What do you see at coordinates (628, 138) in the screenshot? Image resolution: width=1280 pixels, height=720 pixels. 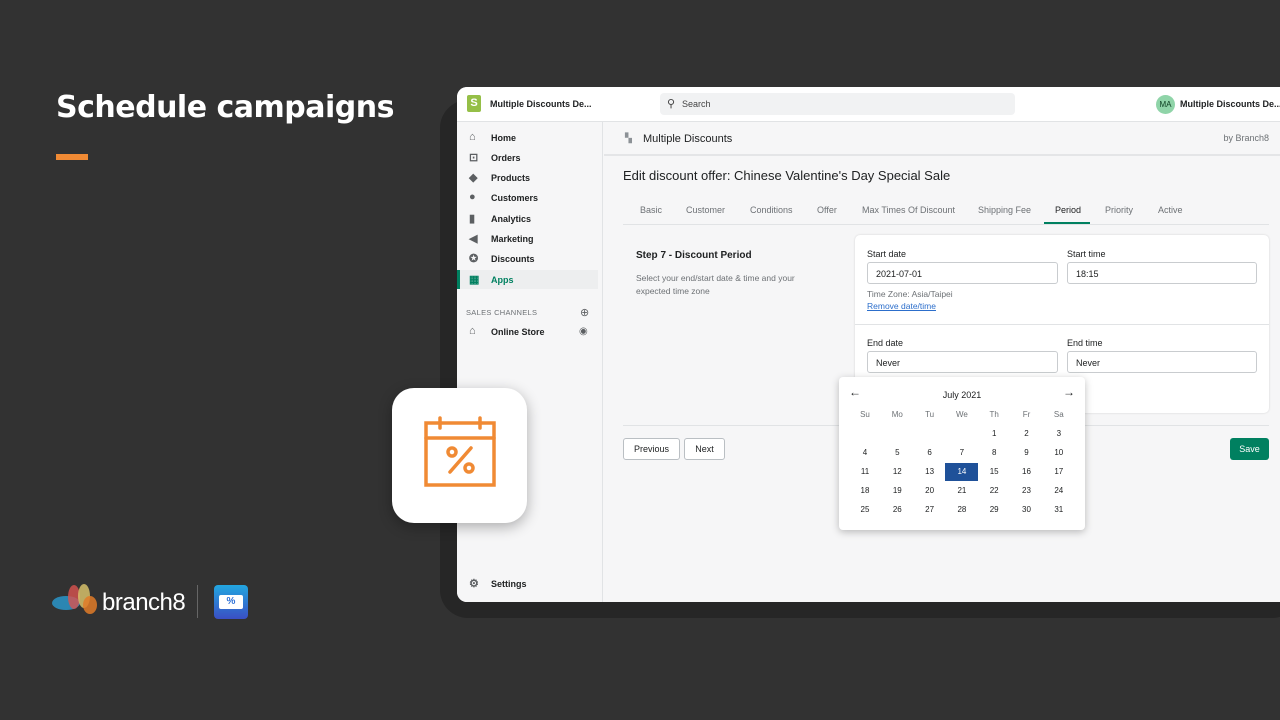 I see `app-icon: ▚` at bounding box center [628, 138].